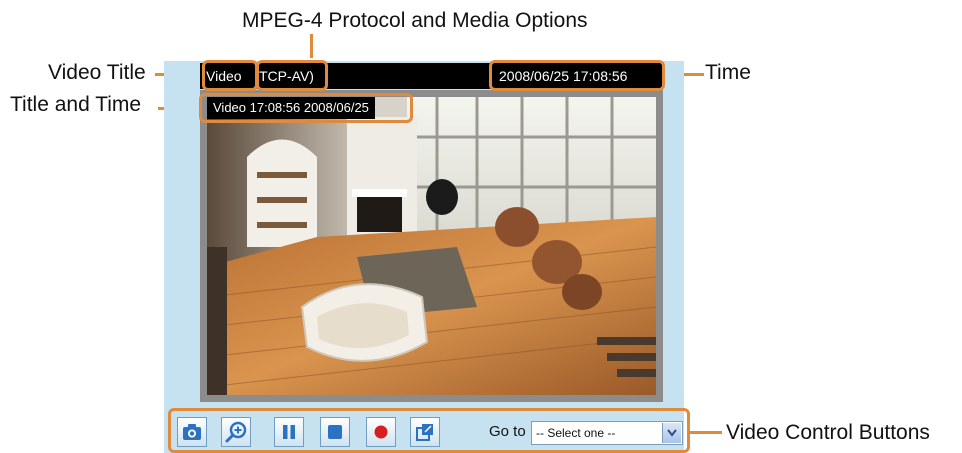 The width and height of the screenshot is (962, 453). What do you see at coordinates (230, 75) in the screenshot?
I see `highlight-video-title` at bounding box center [230, 75].